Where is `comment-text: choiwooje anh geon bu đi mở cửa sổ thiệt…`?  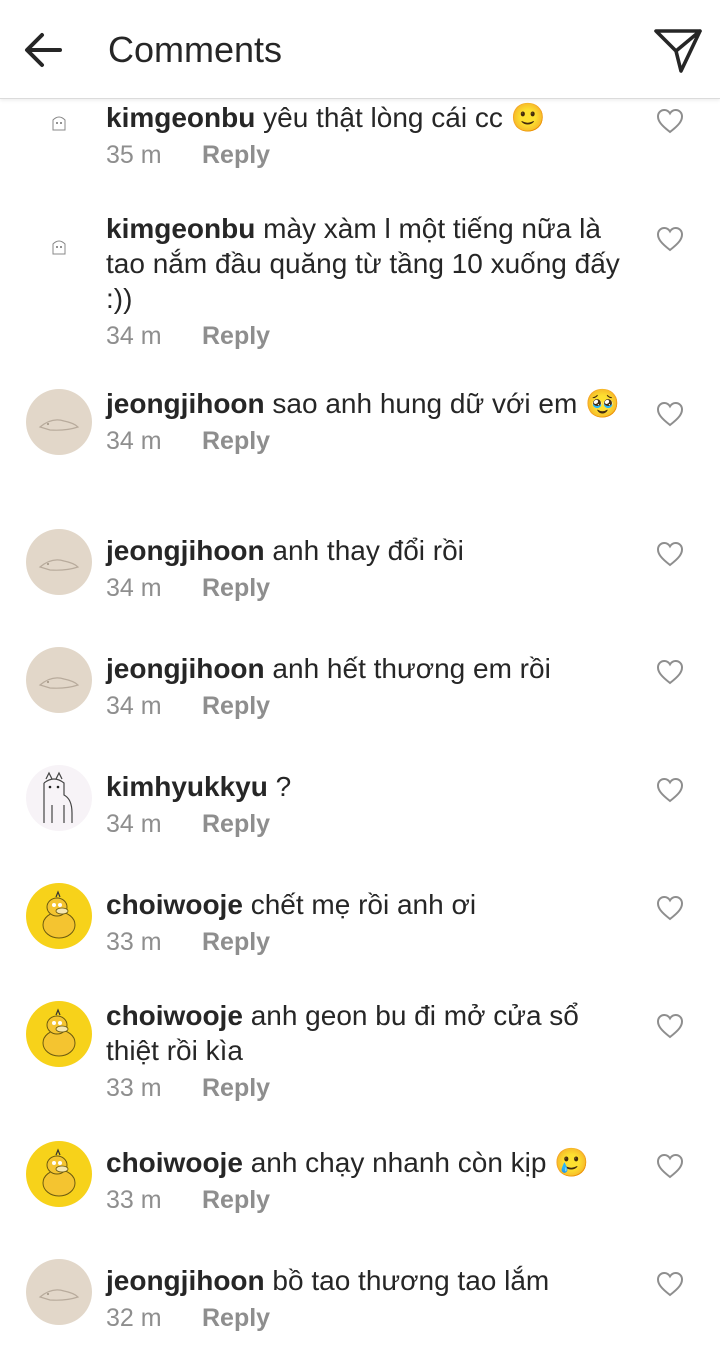
comment-text: choiwooje anh geon bu đi mở cửa sổ thiệt… is located at coordinates (366, 1033).